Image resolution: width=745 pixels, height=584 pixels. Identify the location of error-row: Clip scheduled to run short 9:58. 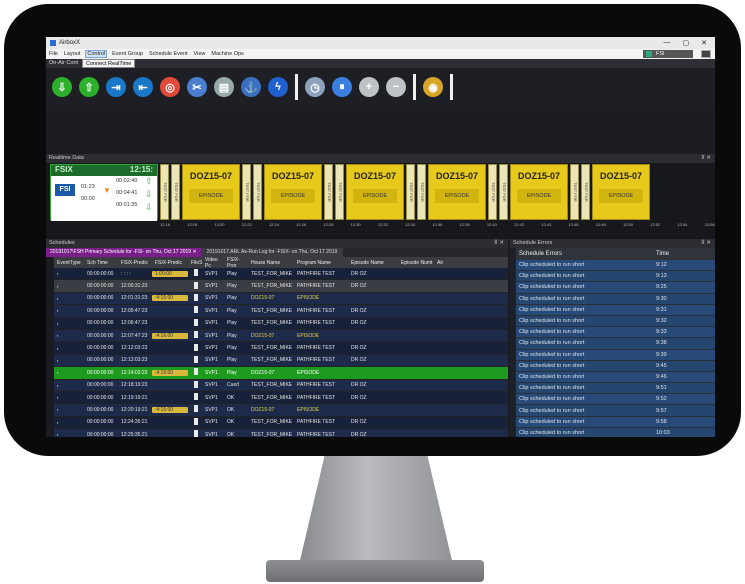
(615, 422).